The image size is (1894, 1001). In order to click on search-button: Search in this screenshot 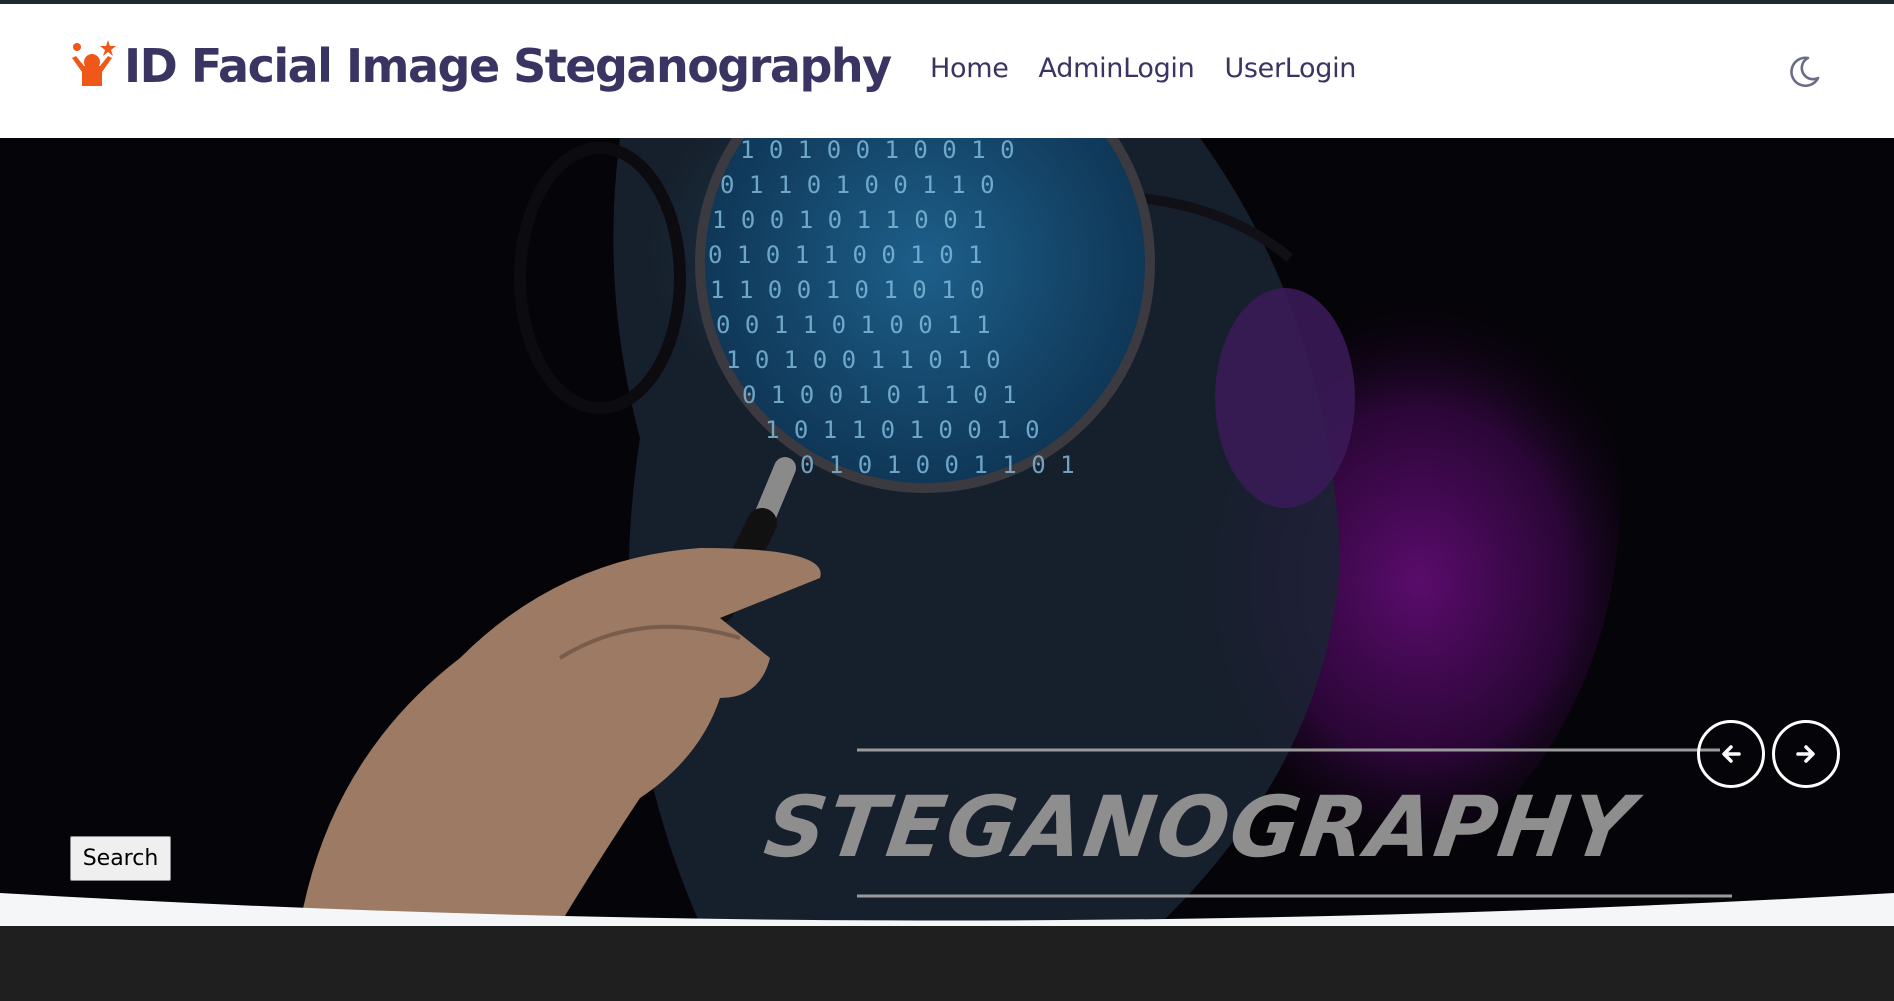, I will do `click(120, 858)`.